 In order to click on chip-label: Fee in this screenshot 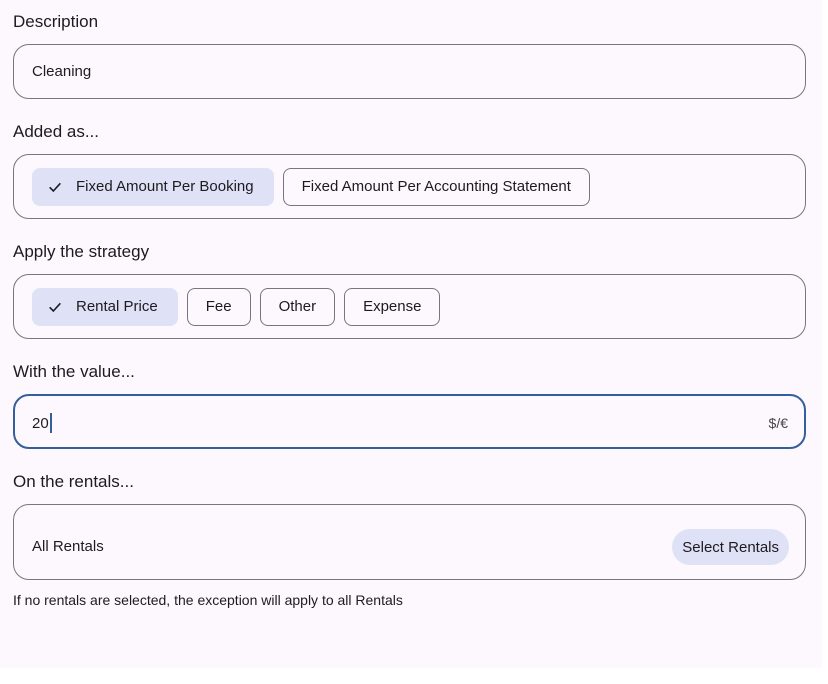, I will do `click(218, 306)`.